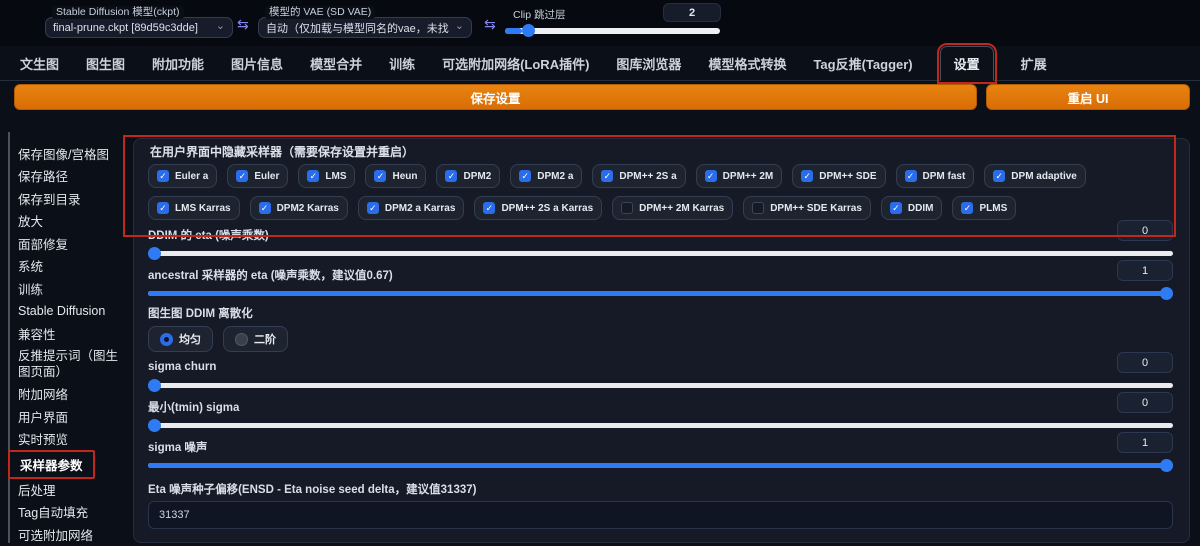  Describe the element at coordinates (539, 15) in the screenshot. I see `clip-skip-label: Clip 跳过层` at that location.